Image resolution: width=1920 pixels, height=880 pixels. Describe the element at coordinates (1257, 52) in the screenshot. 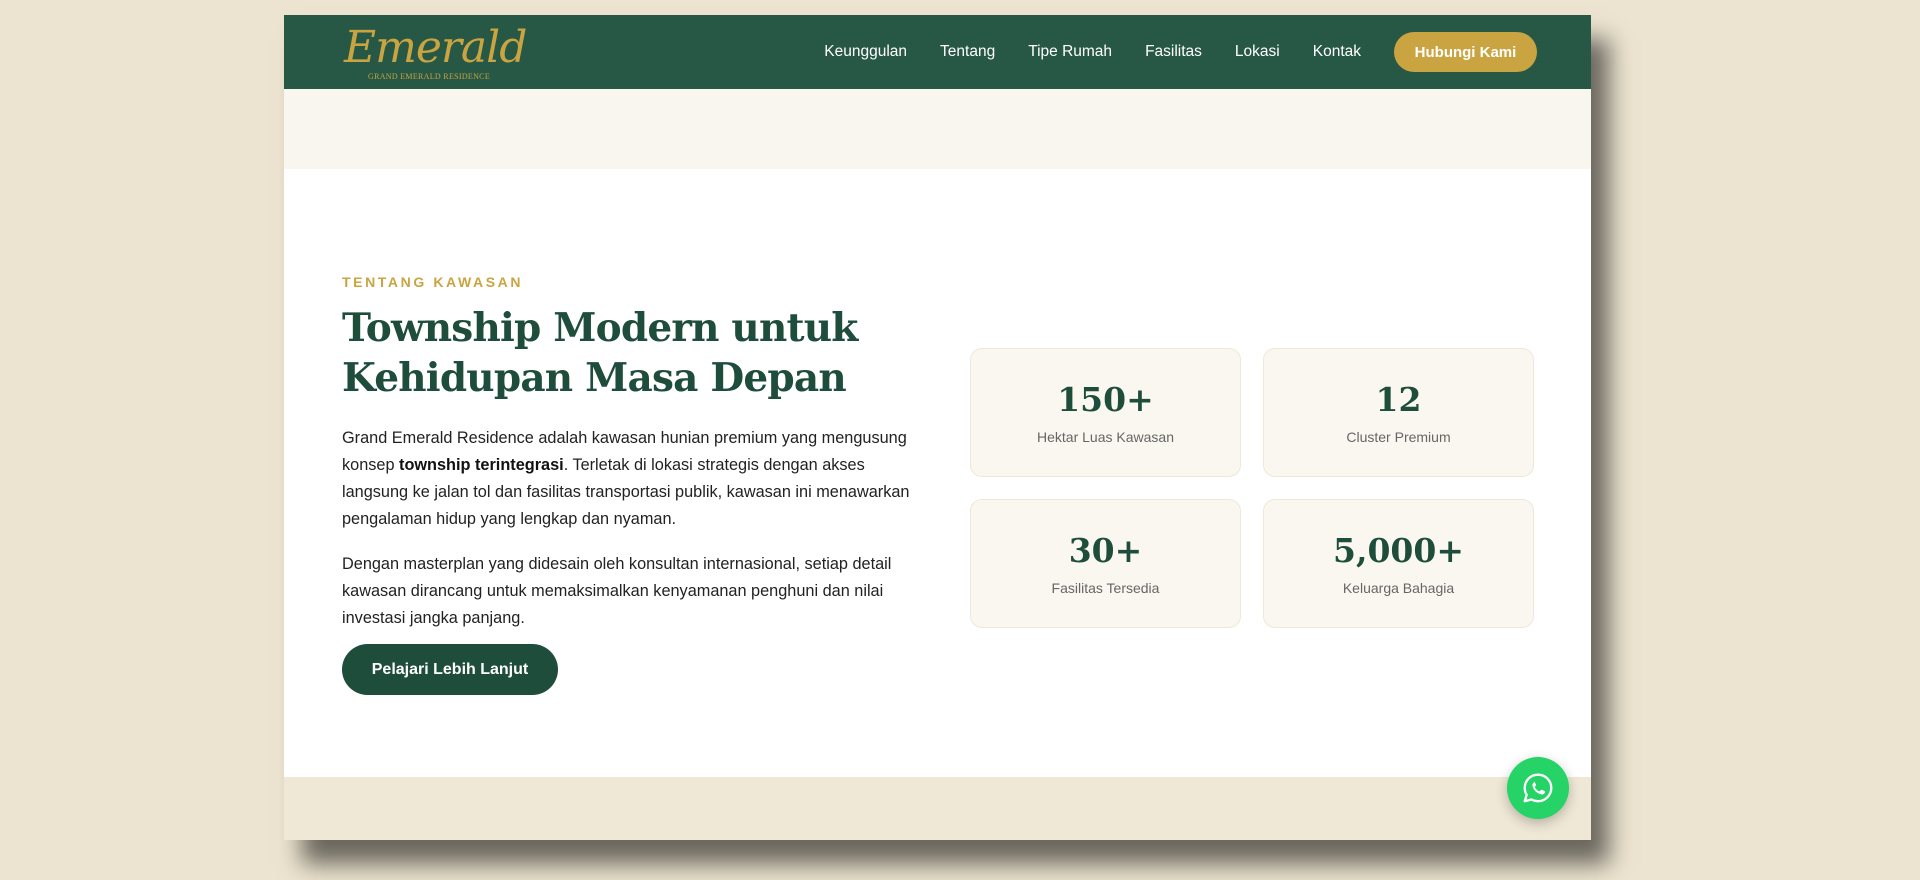

I see `nav-link-lokasi: Lokasi` at that location.